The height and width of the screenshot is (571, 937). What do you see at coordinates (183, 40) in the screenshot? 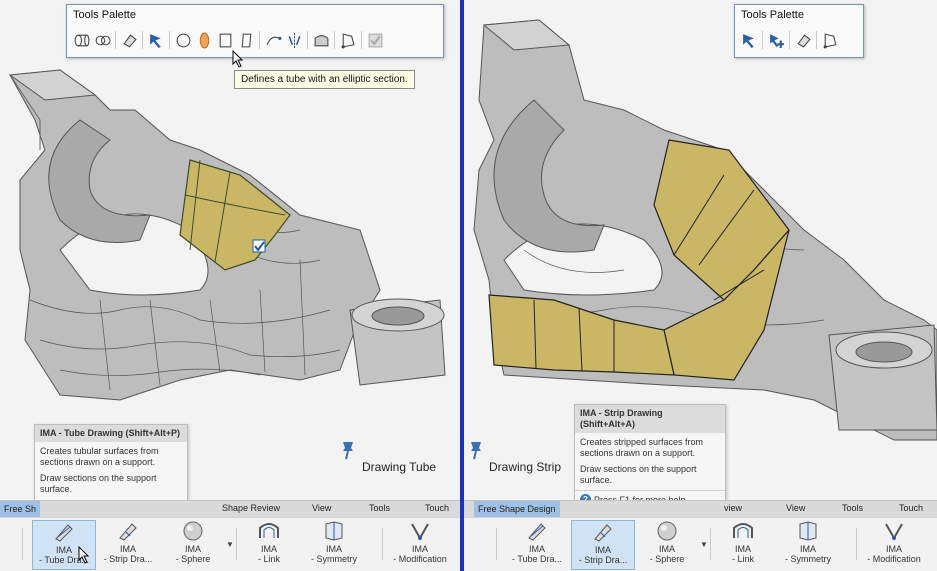
I see `circle-section-icon` at bounding box center [183, 40].